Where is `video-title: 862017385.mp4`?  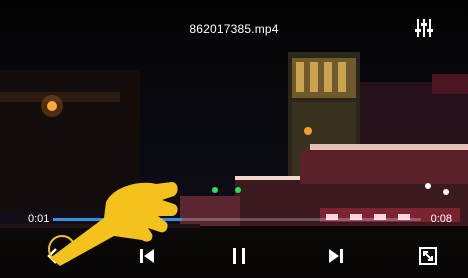
video-title: 862017385.mp4 is located at coordinates (234, 29).